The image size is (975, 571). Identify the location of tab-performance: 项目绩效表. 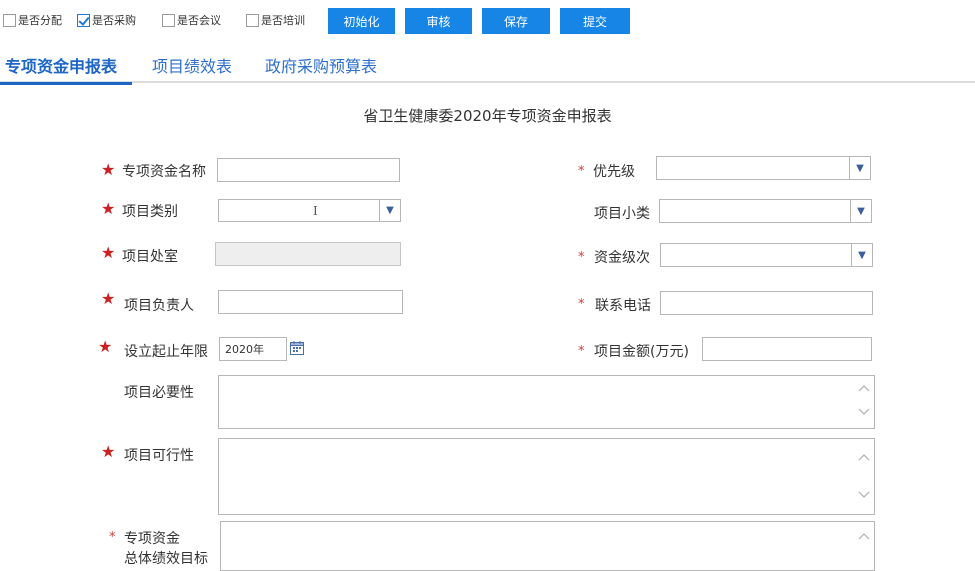
(192, 65).